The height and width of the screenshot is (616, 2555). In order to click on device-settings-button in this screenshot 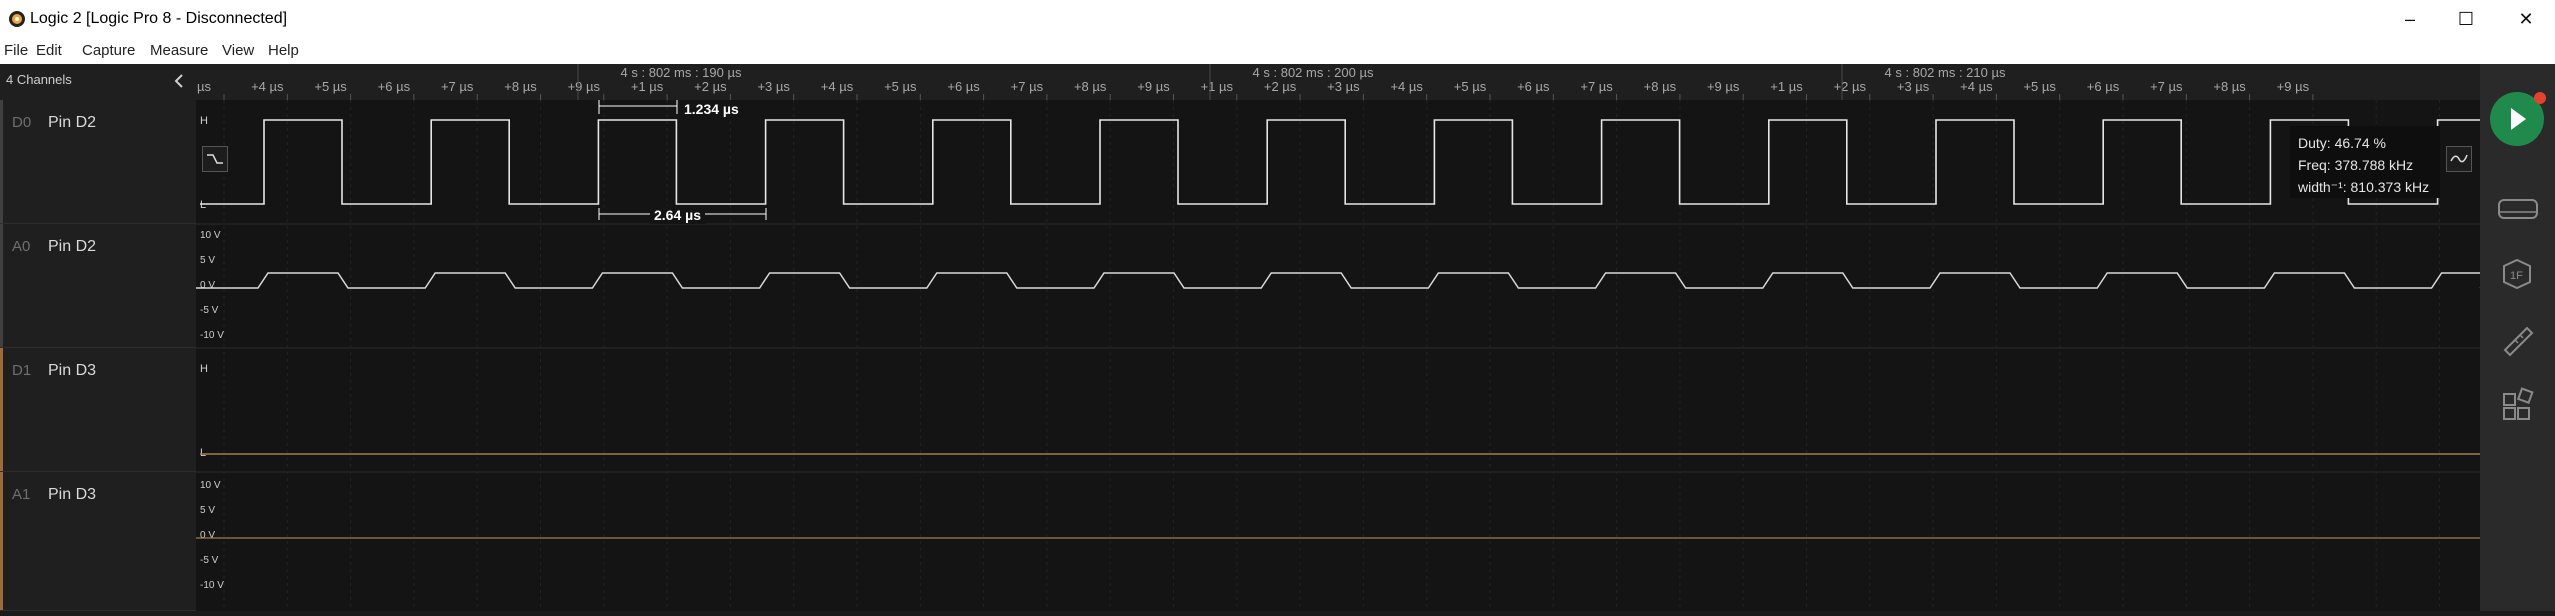, I will do `click(2517, 207)`.